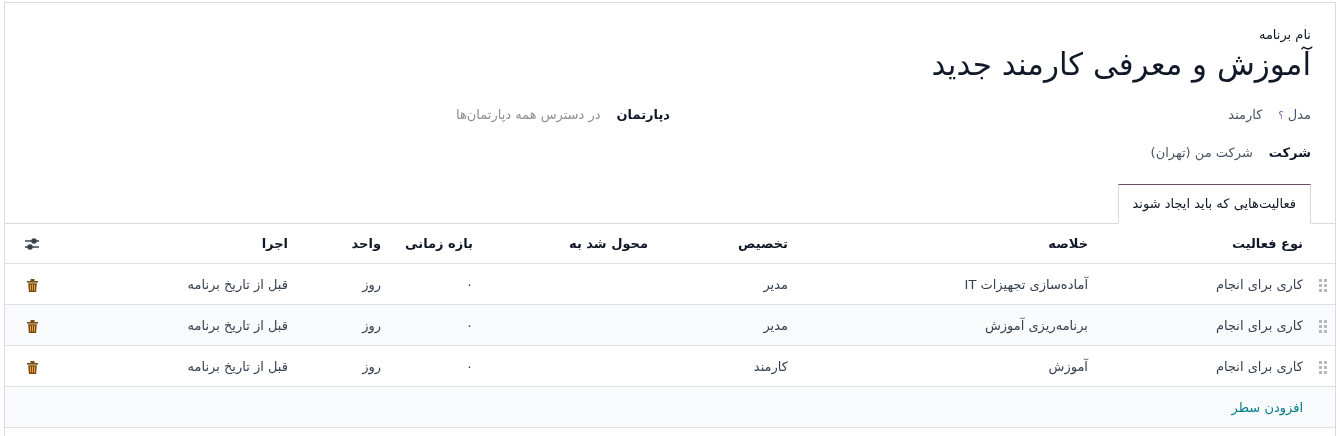 The height and width of the screenshot is (436, 1340). Describe the element at coordinates (946, 325) in the screenshot. I see `table-cell: برنامه‌ریزی آموزش` at that location.